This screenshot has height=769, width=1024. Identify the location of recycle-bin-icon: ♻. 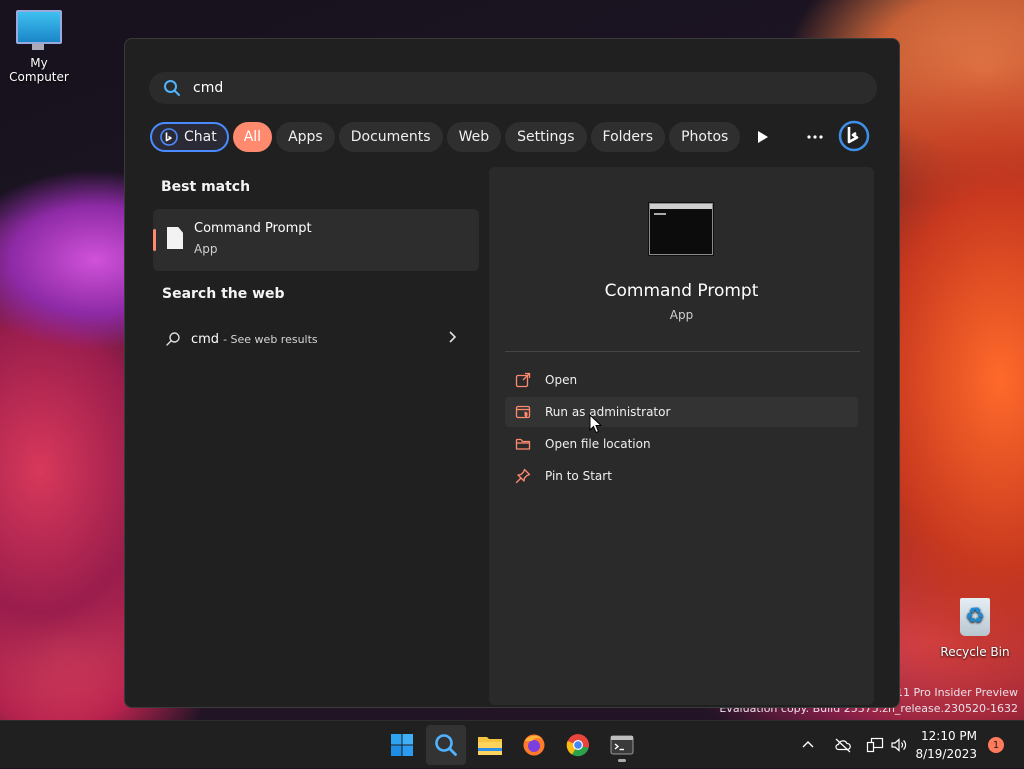
(975, 617).